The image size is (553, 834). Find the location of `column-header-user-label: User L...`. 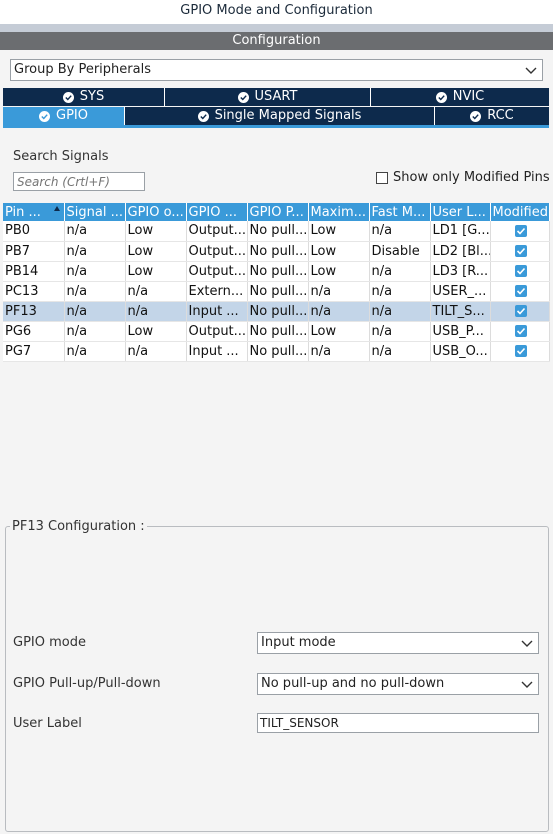

column-header-user-label: User L... is located at coordinates (460, 212).